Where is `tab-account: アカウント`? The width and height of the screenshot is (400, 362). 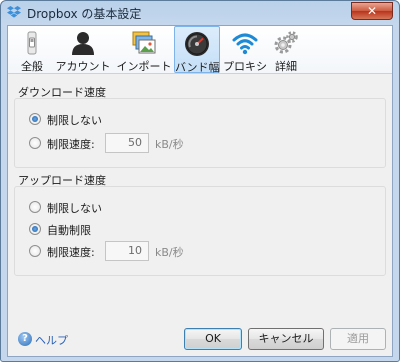 tab-account: アカウント is located at coordinates (83, 49).